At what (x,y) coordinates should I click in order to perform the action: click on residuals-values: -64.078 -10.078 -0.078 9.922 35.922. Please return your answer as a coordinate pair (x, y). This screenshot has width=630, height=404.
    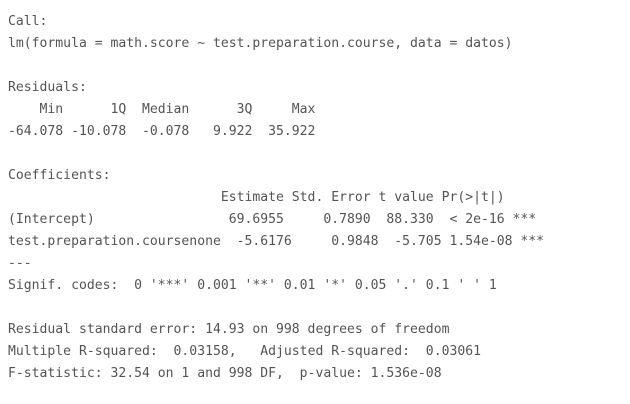
    Looking at the image, I should click on (166, 131).